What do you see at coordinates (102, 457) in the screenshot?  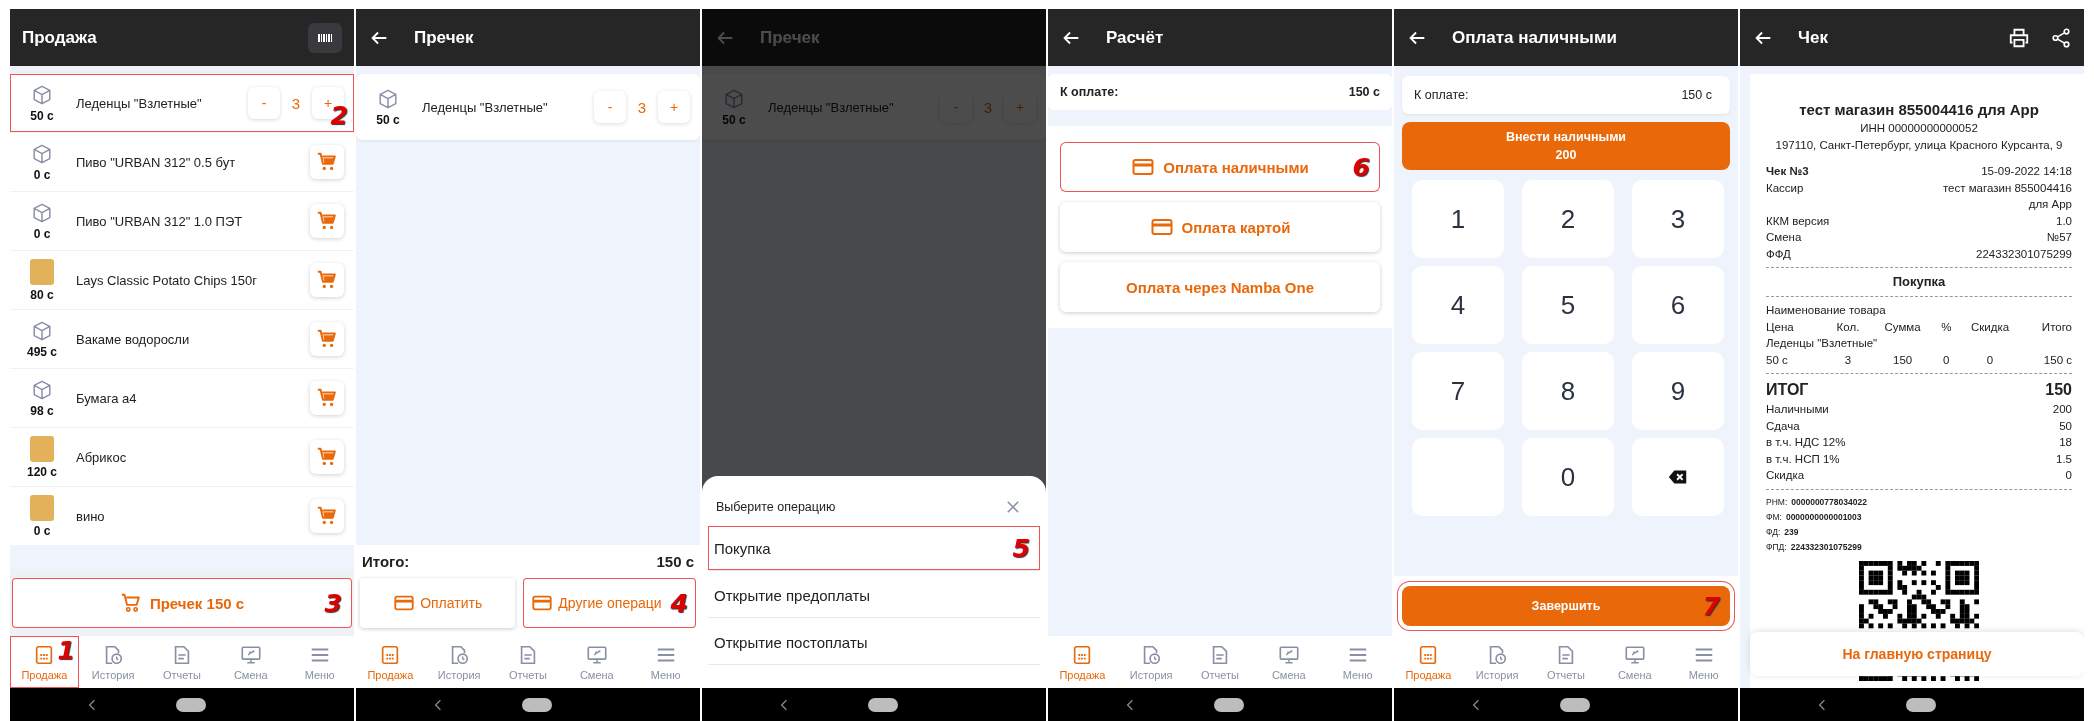 I see `product-name: Абрикос` at bounding box center [102, 457].